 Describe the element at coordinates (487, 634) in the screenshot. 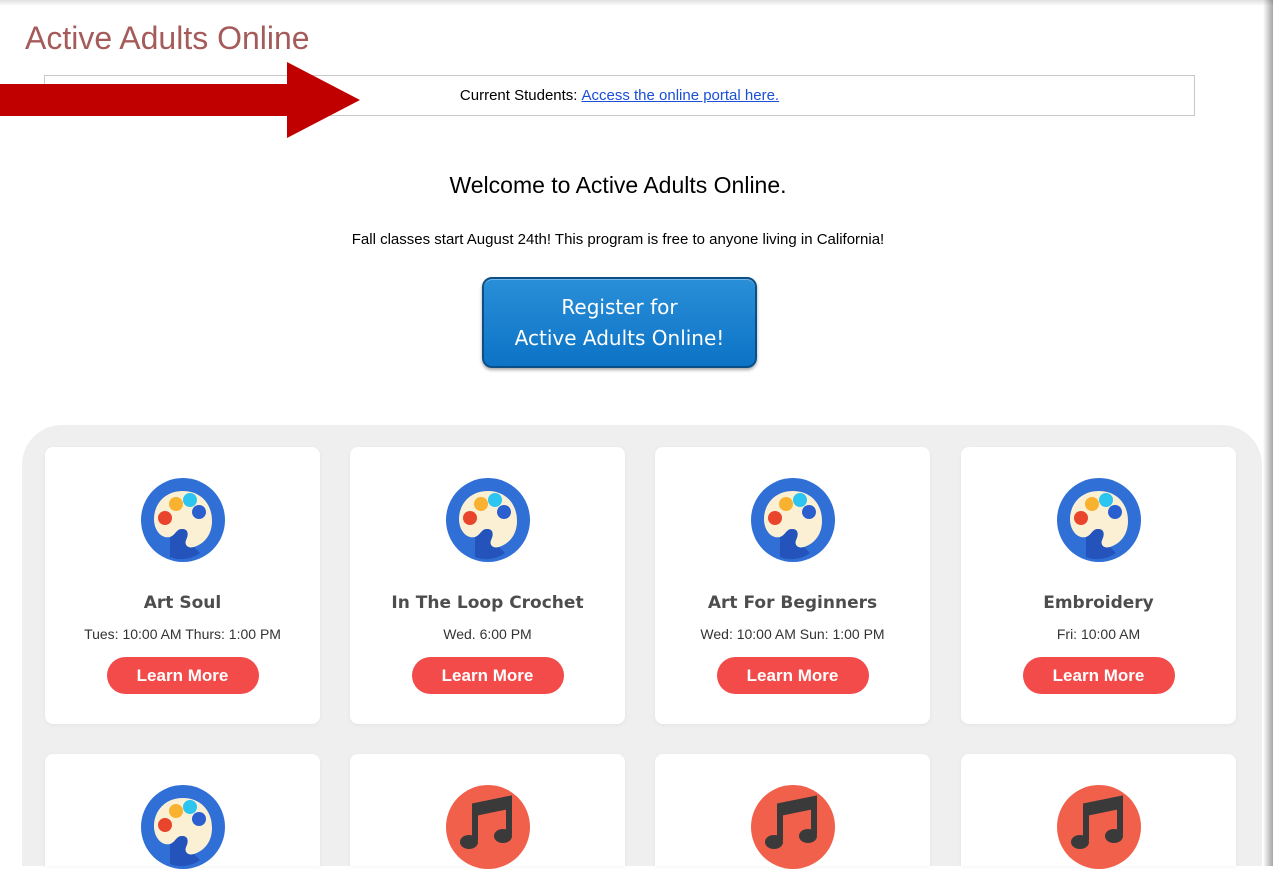

I see `card-schedule: Wed. 6:00 PM` at that location.